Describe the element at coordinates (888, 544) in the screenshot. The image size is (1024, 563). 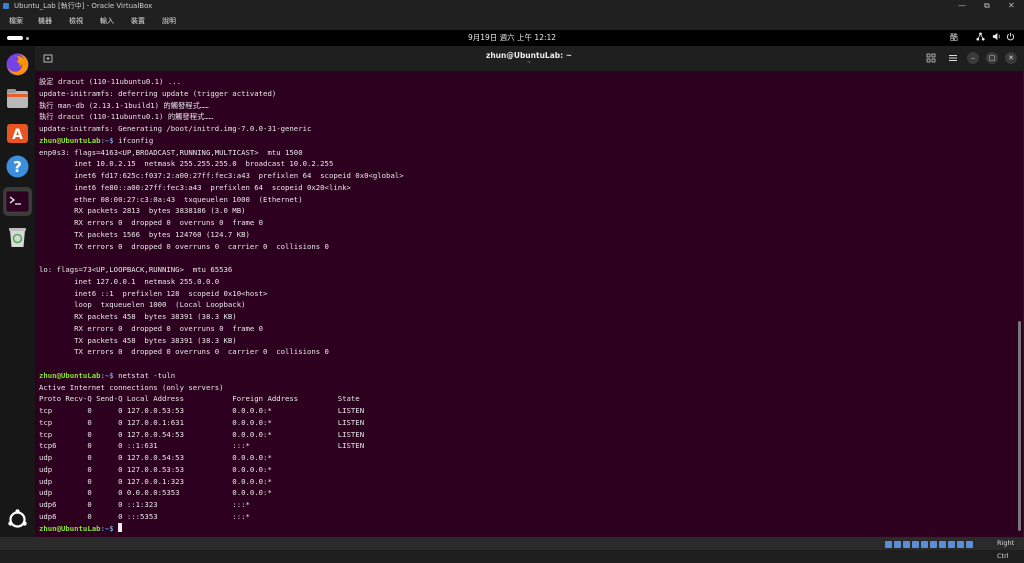
I see `storage-icon` at that location.